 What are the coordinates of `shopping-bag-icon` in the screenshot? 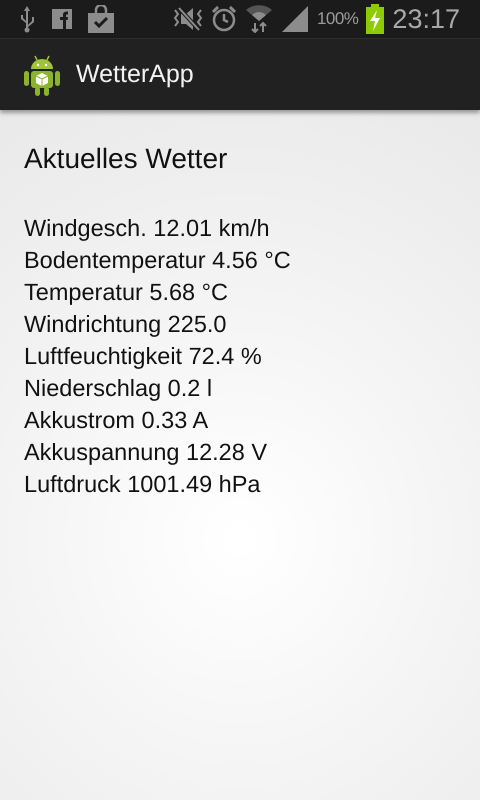 It's located at (101, 19).